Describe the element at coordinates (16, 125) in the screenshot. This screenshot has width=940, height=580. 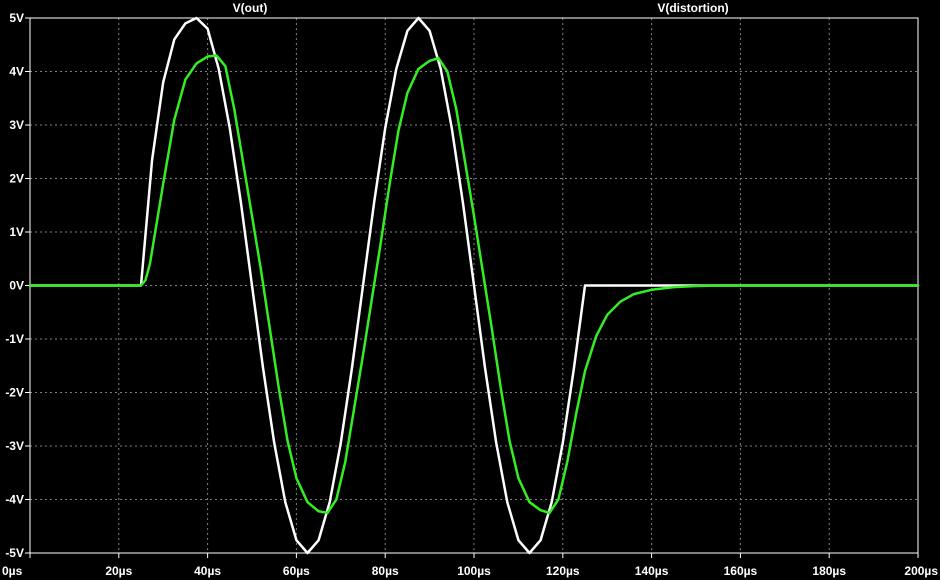
I see `y-tick-label: 3V` at that location.